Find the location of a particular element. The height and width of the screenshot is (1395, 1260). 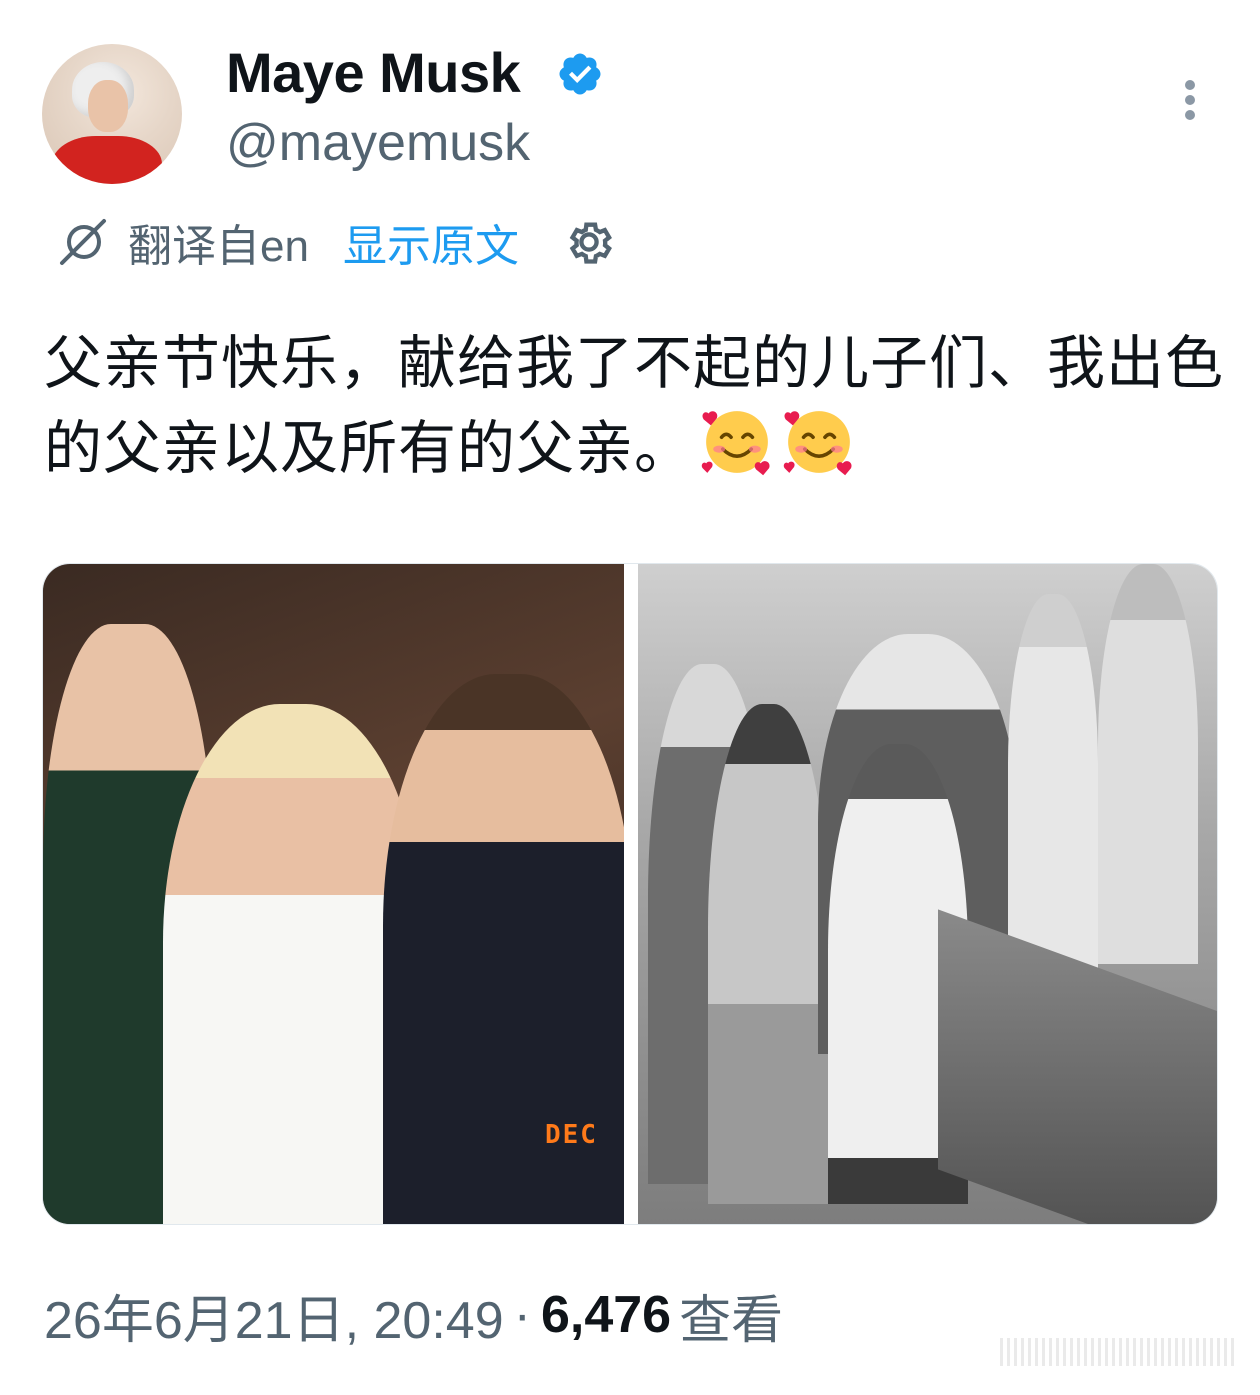

more-options-button is located at coordinates (1190, 100).